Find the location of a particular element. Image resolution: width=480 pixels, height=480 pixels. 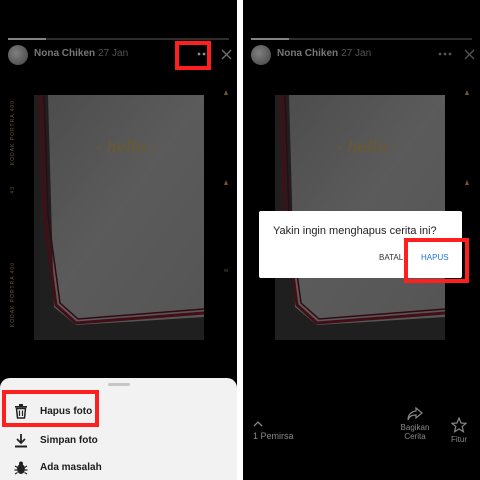

share-arrow-icon is located at coordinates (415, 413).